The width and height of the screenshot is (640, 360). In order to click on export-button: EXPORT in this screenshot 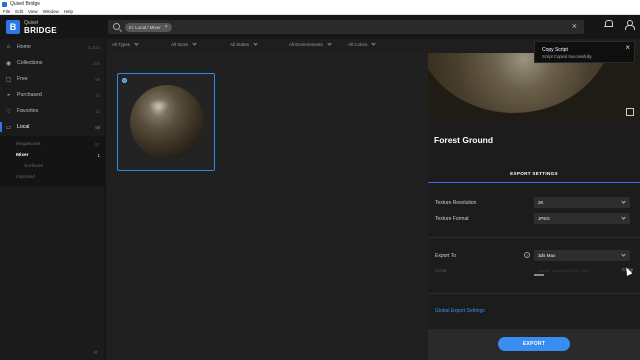, I will do `click(534, 344)`.